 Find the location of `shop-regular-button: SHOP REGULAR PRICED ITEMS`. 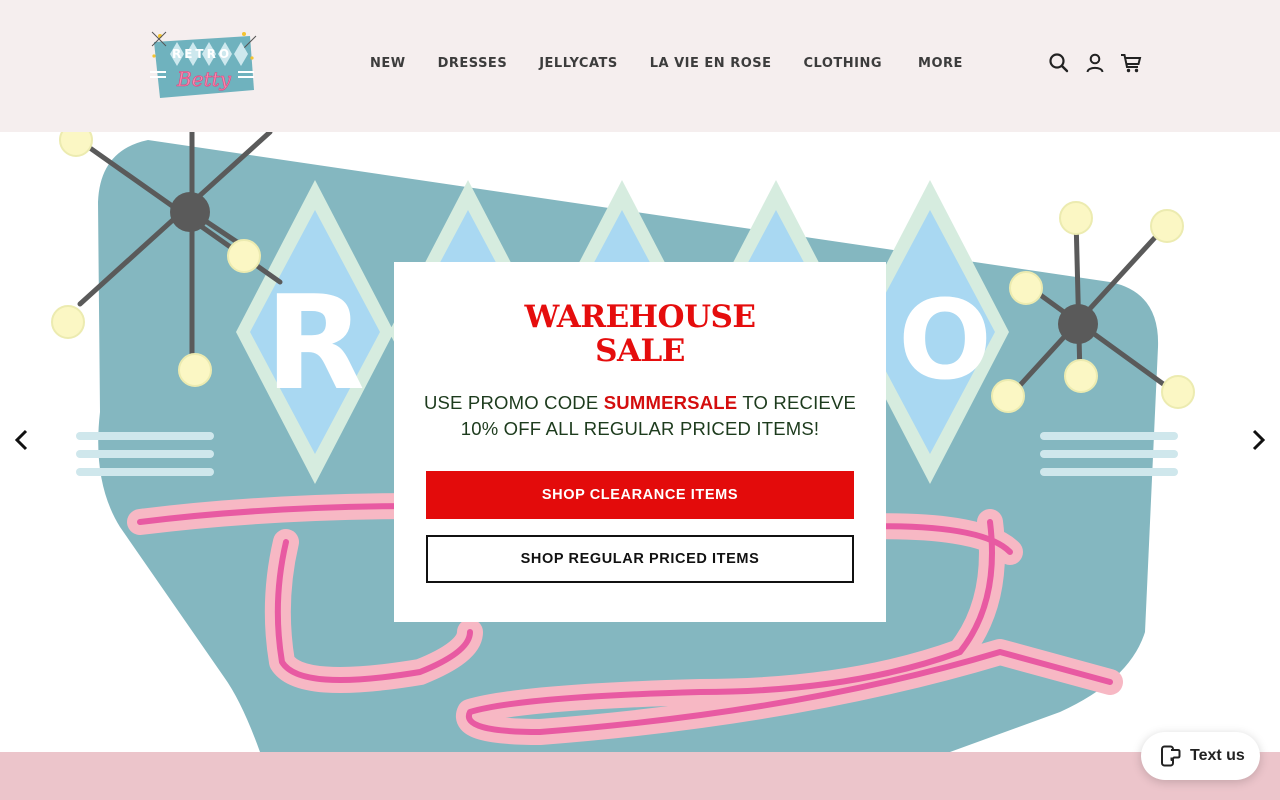

shop-regular-button: SHOP REGULAR PRICED ITEMS is located at coordinates (640, 559).